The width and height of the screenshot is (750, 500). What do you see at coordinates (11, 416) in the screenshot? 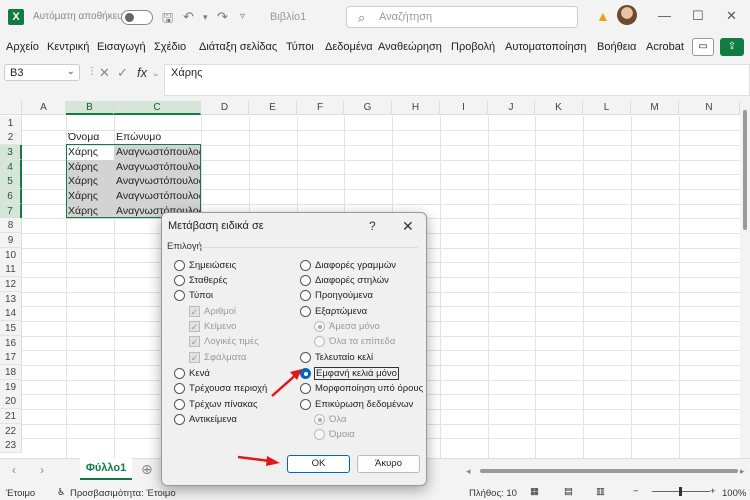
I see `row-header: 21` at bounding box center [11, 416].